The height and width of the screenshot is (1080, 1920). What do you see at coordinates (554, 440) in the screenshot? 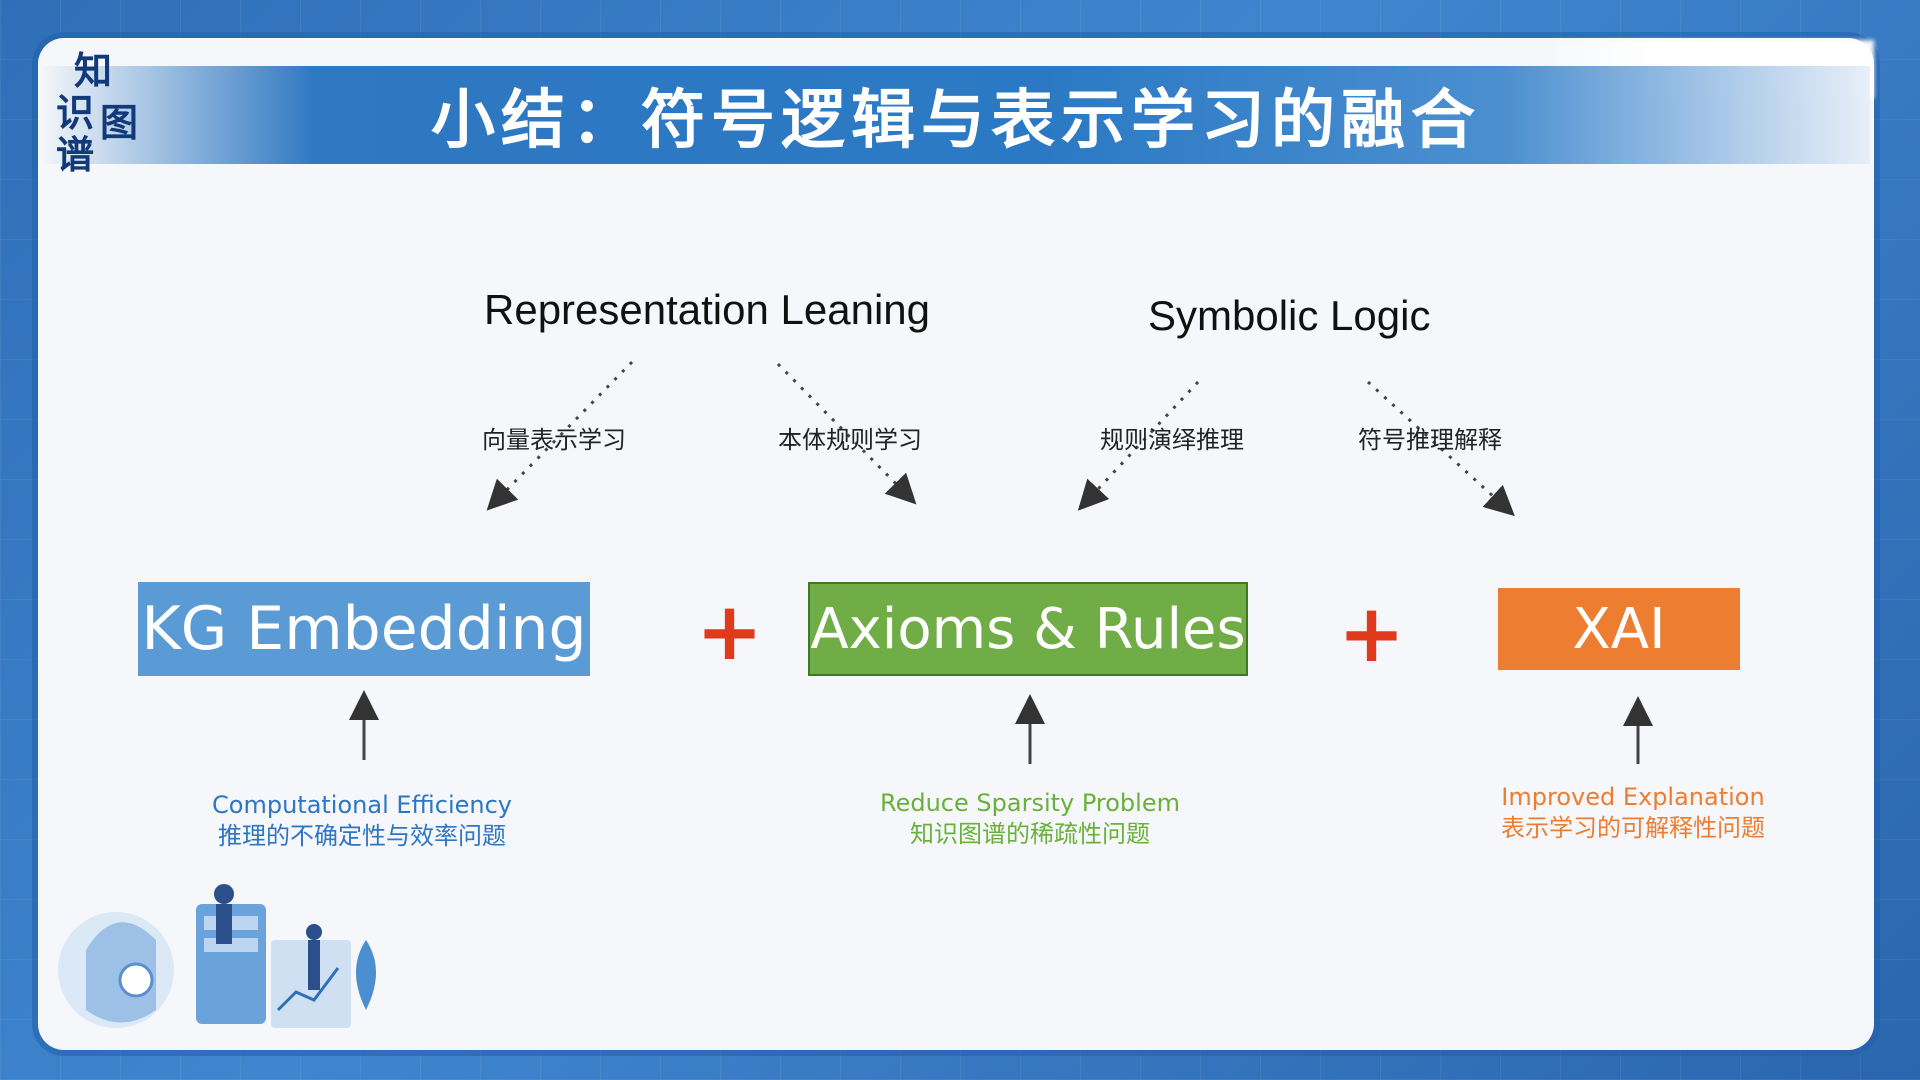
I see `edge-label-vector-repr: 向量表示学习` at bounding box center [554, 440].